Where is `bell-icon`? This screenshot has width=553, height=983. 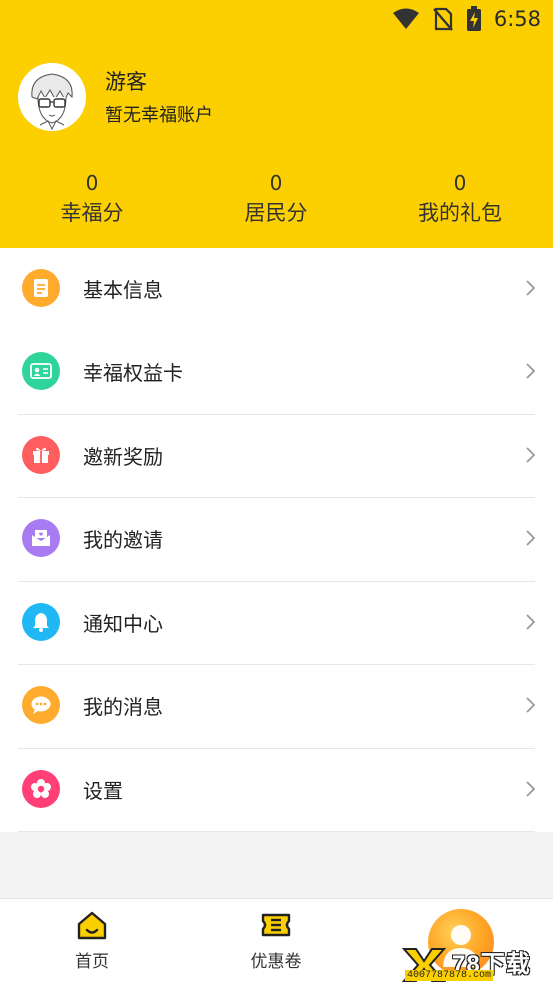
bell-icon is located at coordinates (41, 622).